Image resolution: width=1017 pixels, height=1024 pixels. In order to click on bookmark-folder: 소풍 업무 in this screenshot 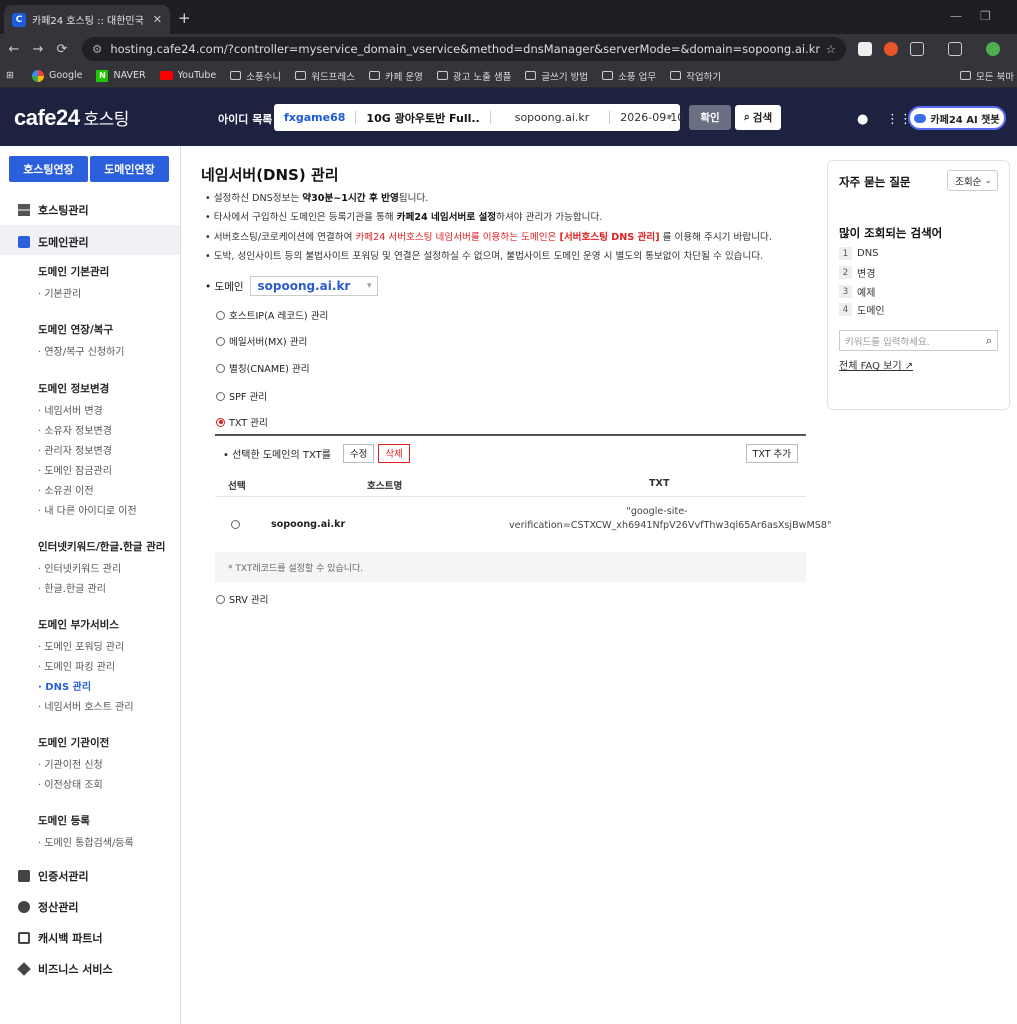, I will do `click(629, 76)`.